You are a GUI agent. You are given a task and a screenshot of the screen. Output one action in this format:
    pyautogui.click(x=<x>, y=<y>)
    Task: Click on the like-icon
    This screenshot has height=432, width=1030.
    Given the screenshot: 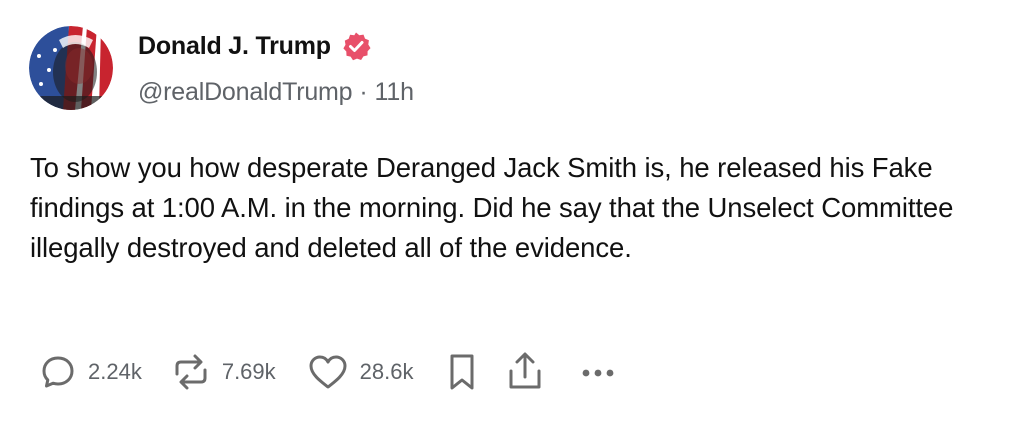 What is the action you would take?
    pyautogui.click(x=328, y=372)
    